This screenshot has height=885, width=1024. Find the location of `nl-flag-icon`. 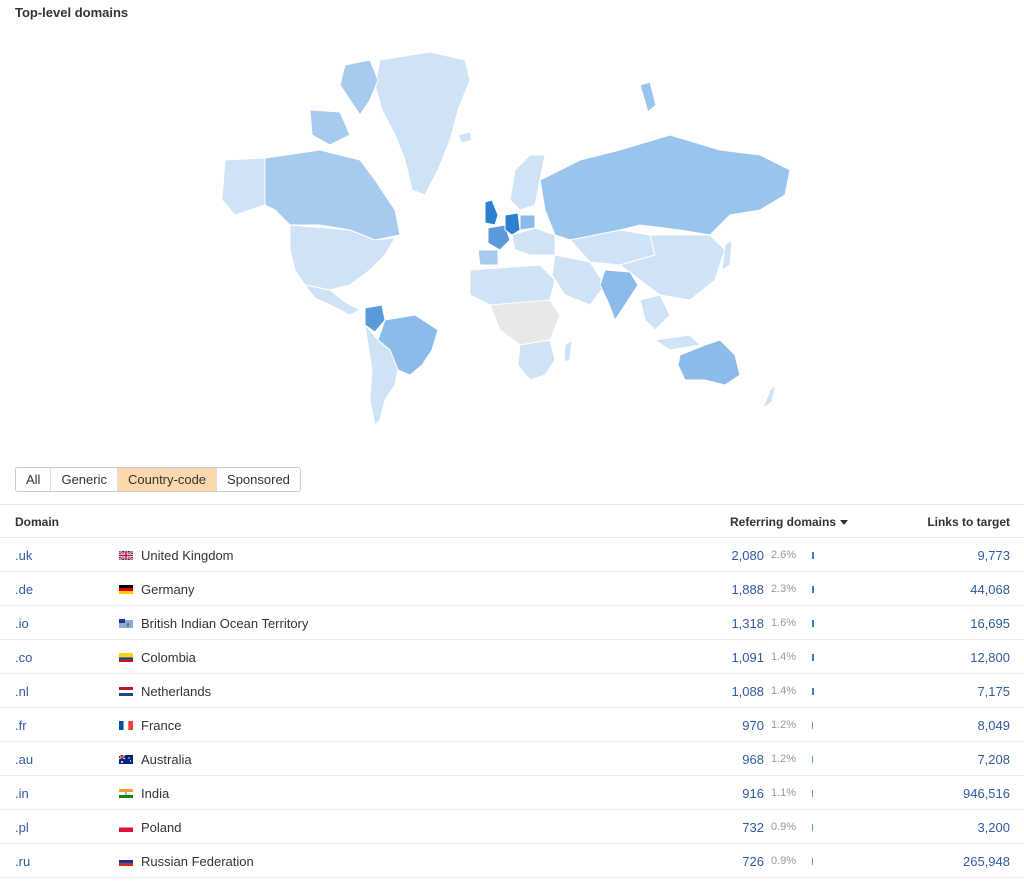

nl-flag-icon is located at coordinates (126, 691).